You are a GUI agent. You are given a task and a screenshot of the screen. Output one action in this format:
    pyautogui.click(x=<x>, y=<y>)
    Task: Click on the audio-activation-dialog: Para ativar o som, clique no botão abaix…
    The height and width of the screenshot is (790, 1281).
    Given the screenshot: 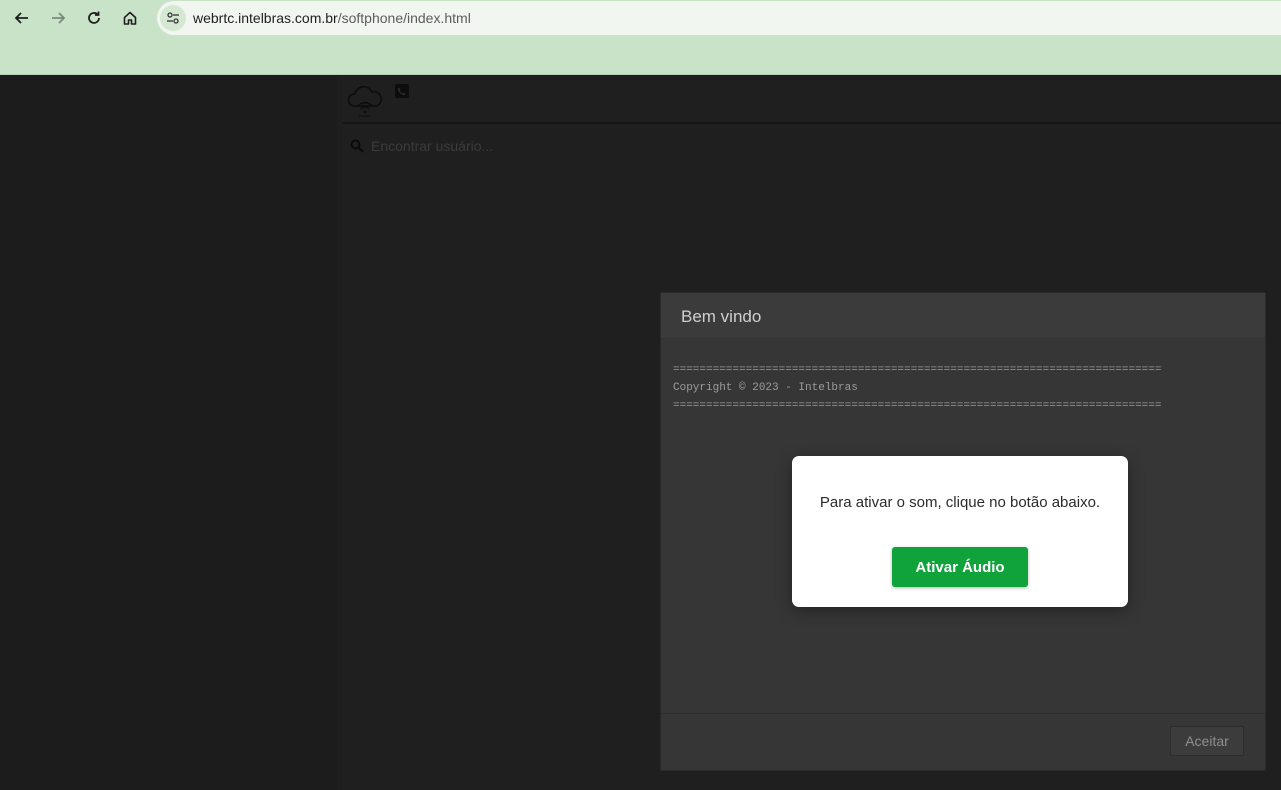 What is the action you would take?
    pyautogui.click(x=960, y=531)
    